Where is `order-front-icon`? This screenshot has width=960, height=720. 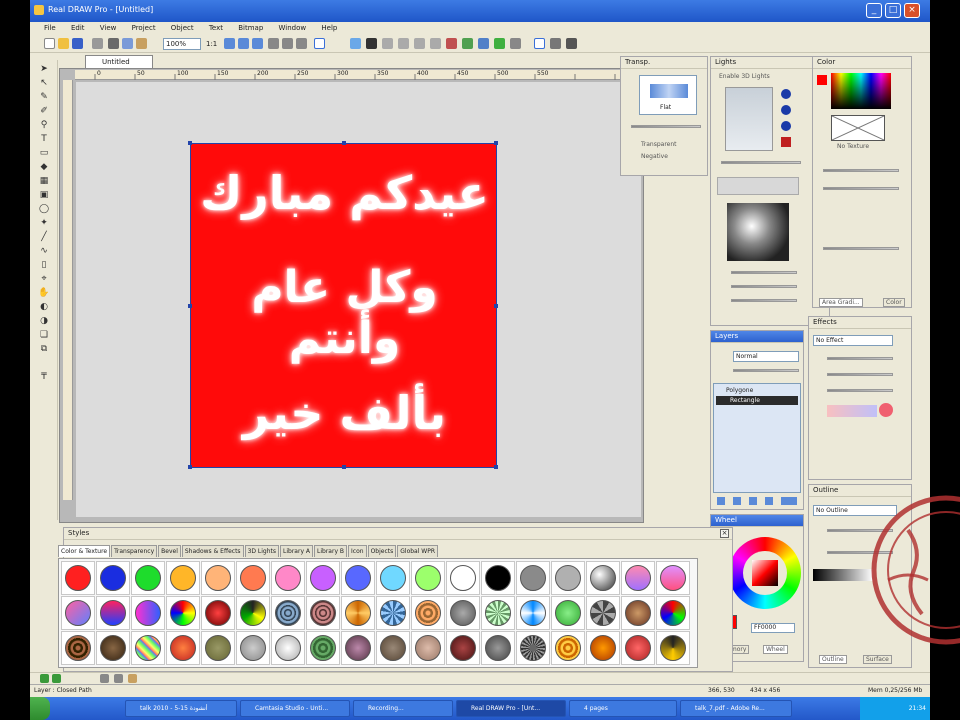 order-front-icon is located at coordinates (451, 43).